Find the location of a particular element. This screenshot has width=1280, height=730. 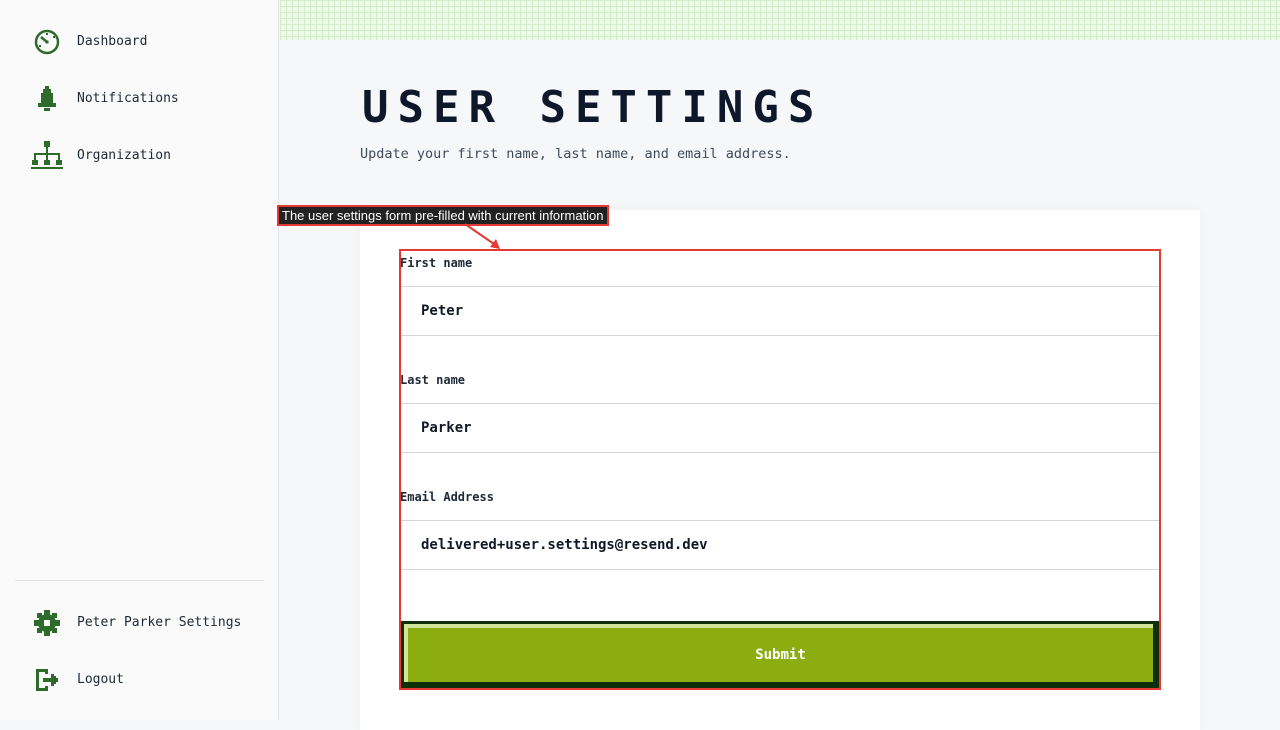

bell-icon is located at coordinates (46, 98).